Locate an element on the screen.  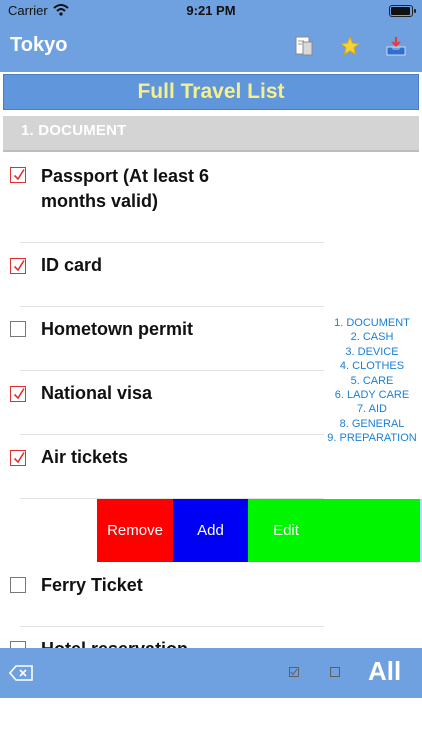
remove-button: Remove is located at coordinates (135, 530).